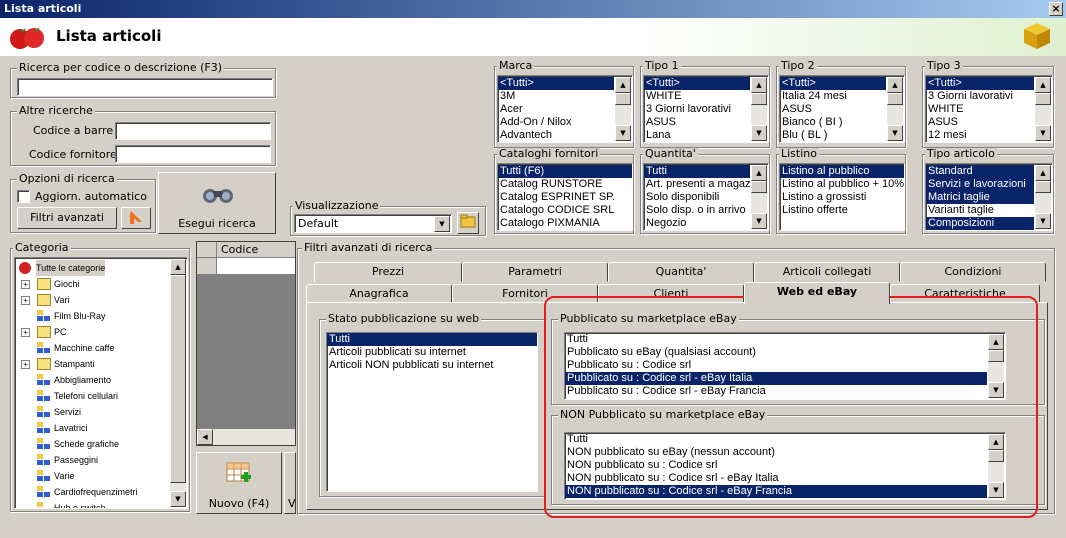 The width and height of the screenshot is (1066, 538). Describe the element at coordinates (1056, 9) in the screenshot. I see `close-button: ×` at that location.